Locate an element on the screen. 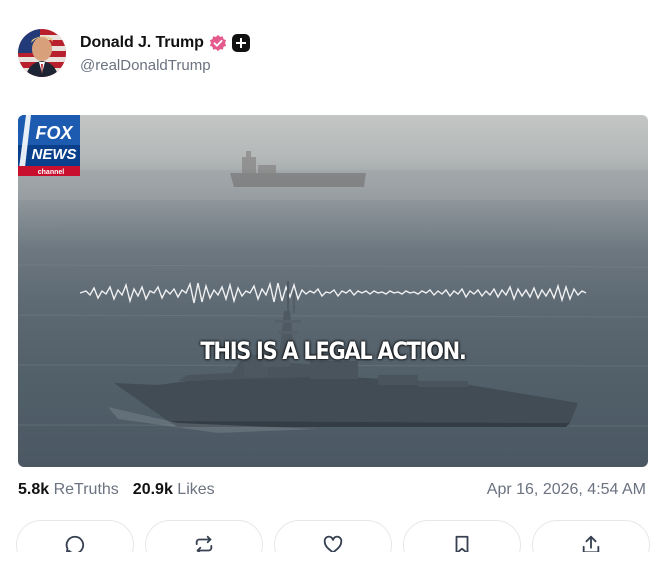  svg-text: FOX is located at coordinates (54, 133).